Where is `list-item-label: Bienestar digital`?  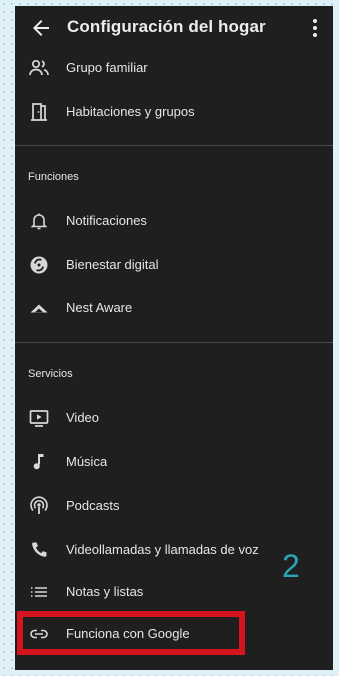
list-item-label: Bienestar digital is located at coordinates (112, 264).